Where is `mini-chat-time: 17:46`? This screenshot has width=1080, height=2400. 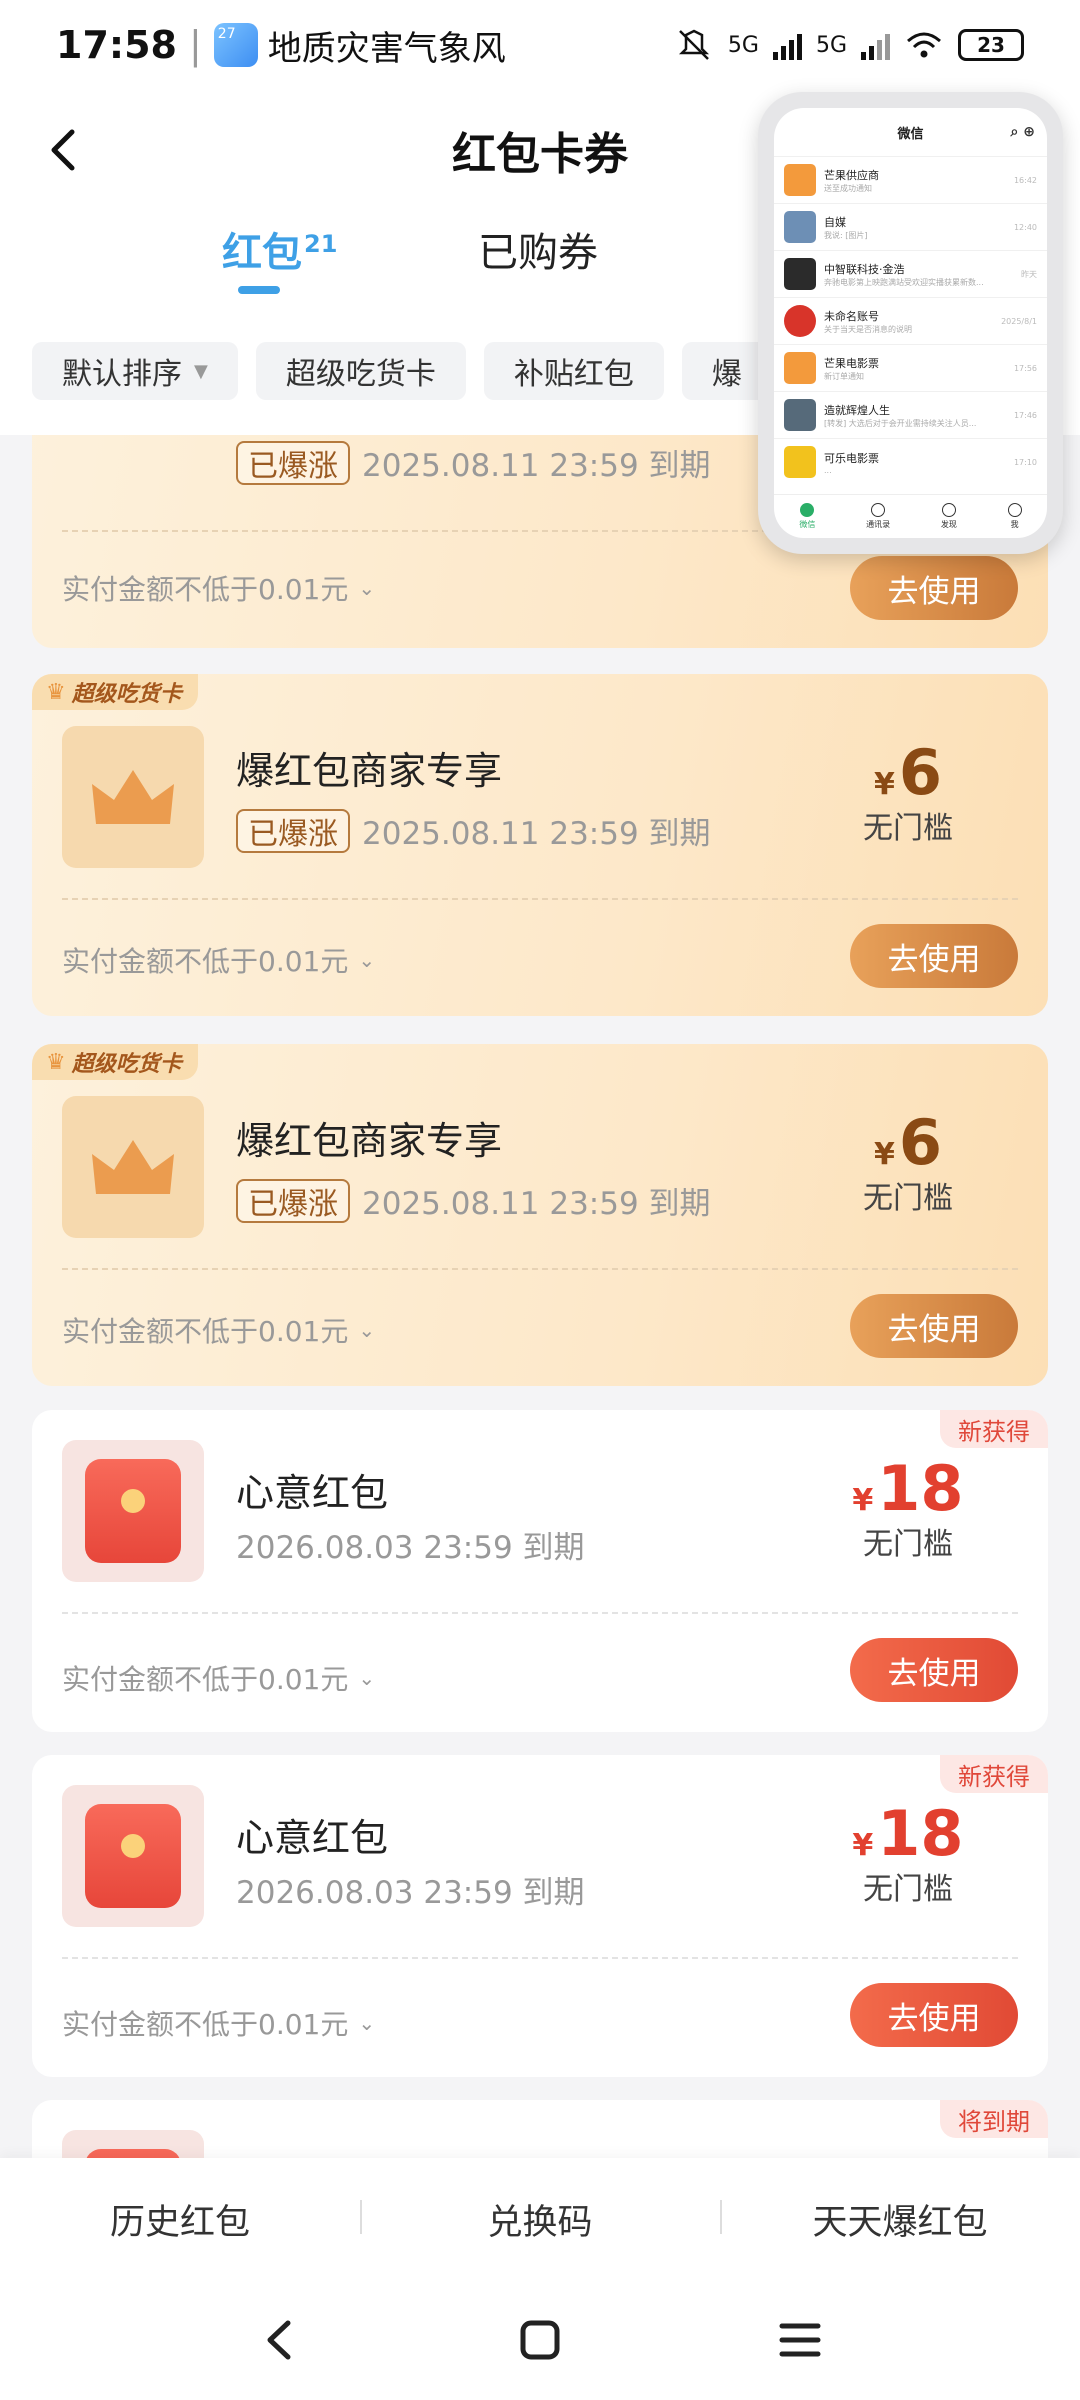 mini-chat-time: 17:46 is located at coordinates (1025, 415).